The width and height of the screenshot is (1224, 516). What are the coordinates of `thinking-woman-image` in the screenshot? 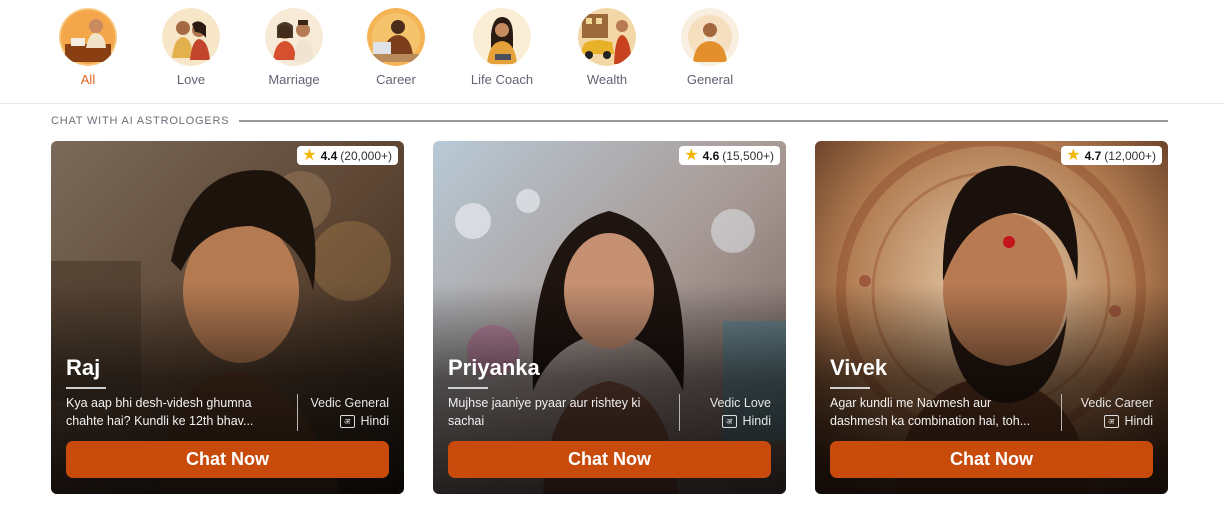 It's located at (502, 37).